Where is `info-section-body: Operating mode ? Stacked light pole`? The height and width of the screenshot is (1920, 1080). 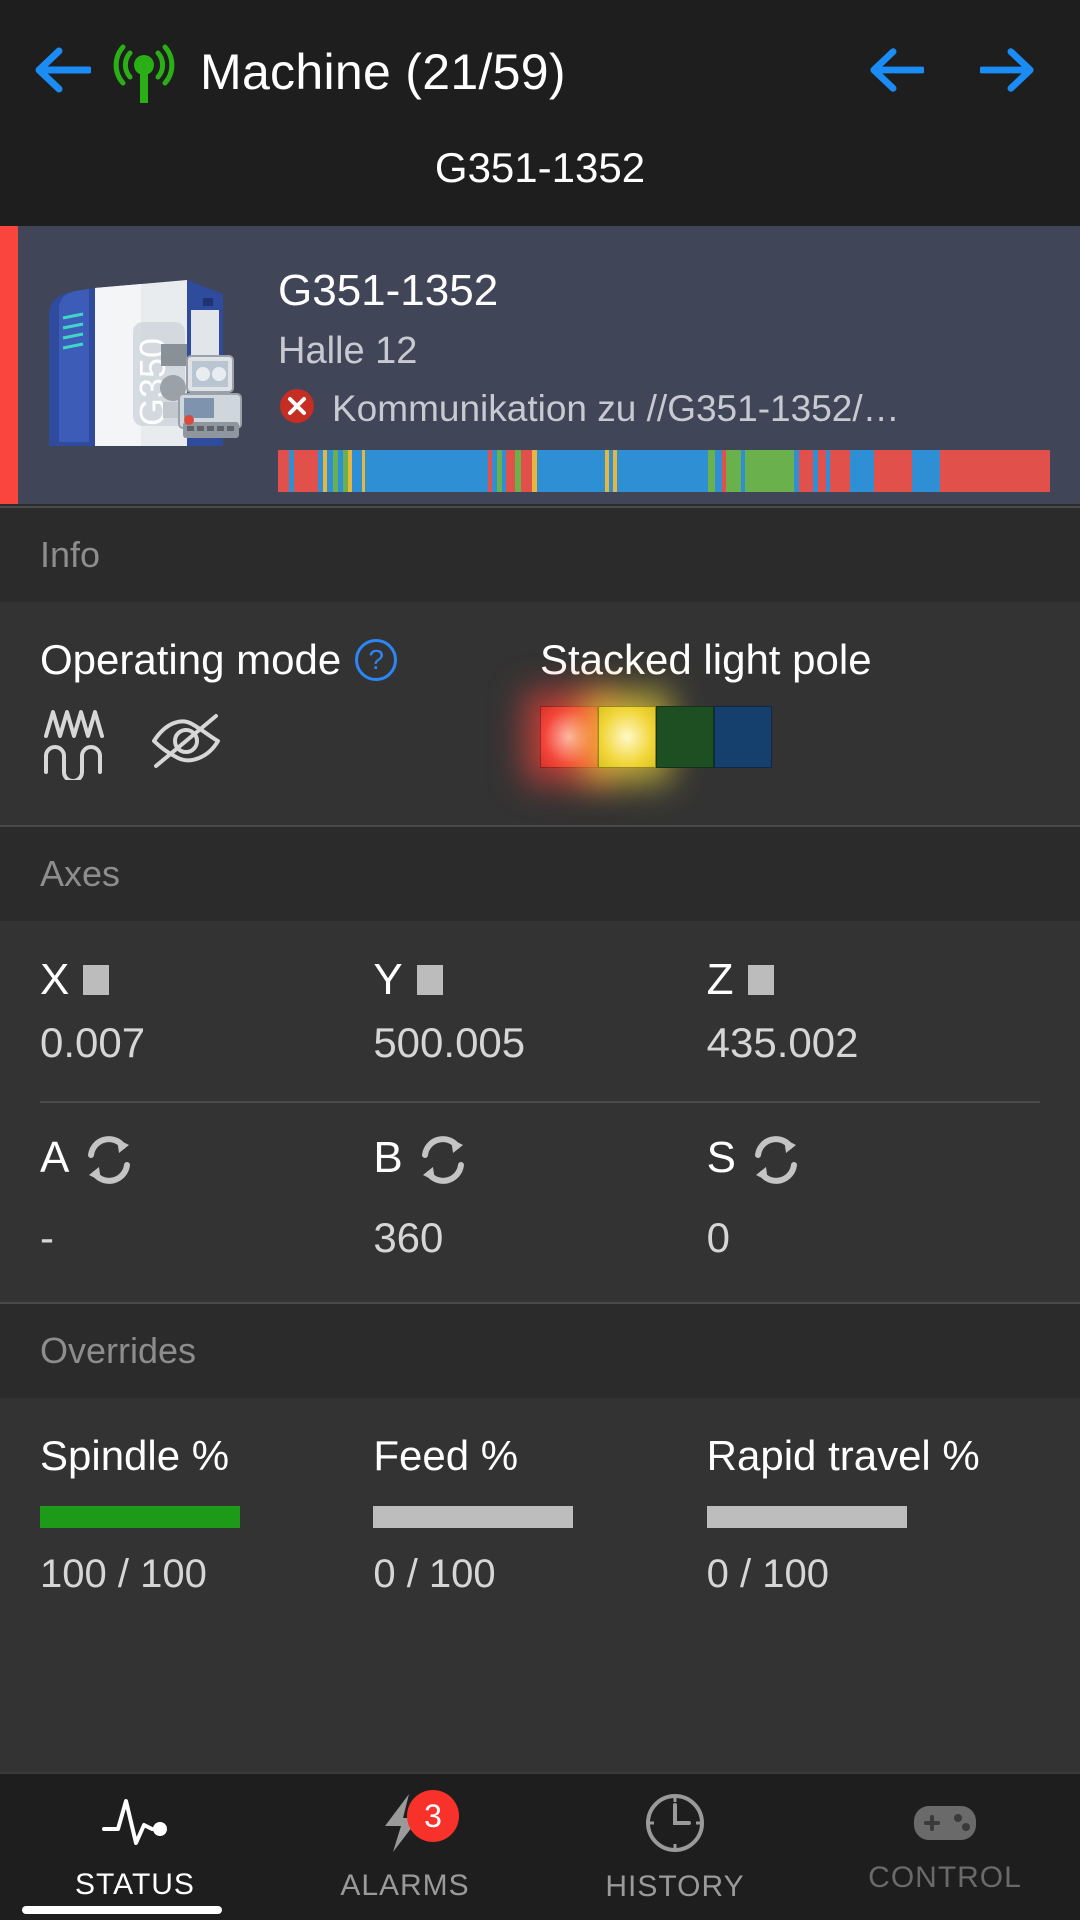 info-section-body: Operating mode ? Stacked light pole is located at coordinates (540, 713).